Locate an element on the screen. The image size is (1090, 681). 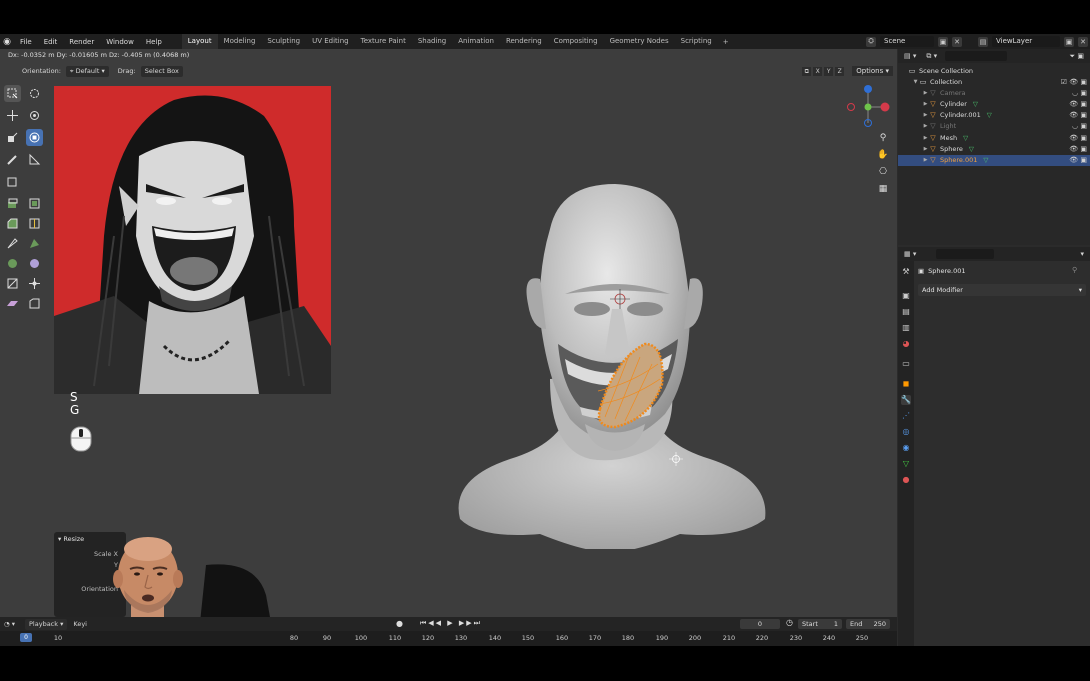
annotate-tool is located at coordinates (12, 159).